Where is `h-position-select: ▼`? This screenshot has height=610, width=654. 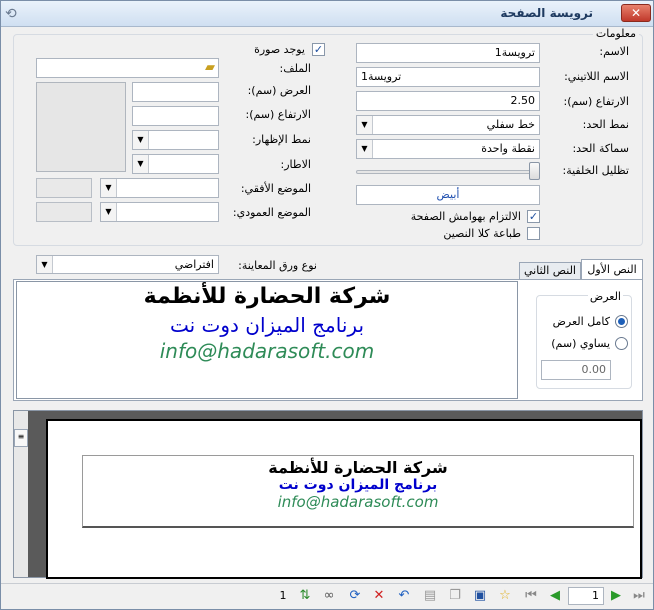
h-position-select: ▼ is located at coordinates (159, 188).